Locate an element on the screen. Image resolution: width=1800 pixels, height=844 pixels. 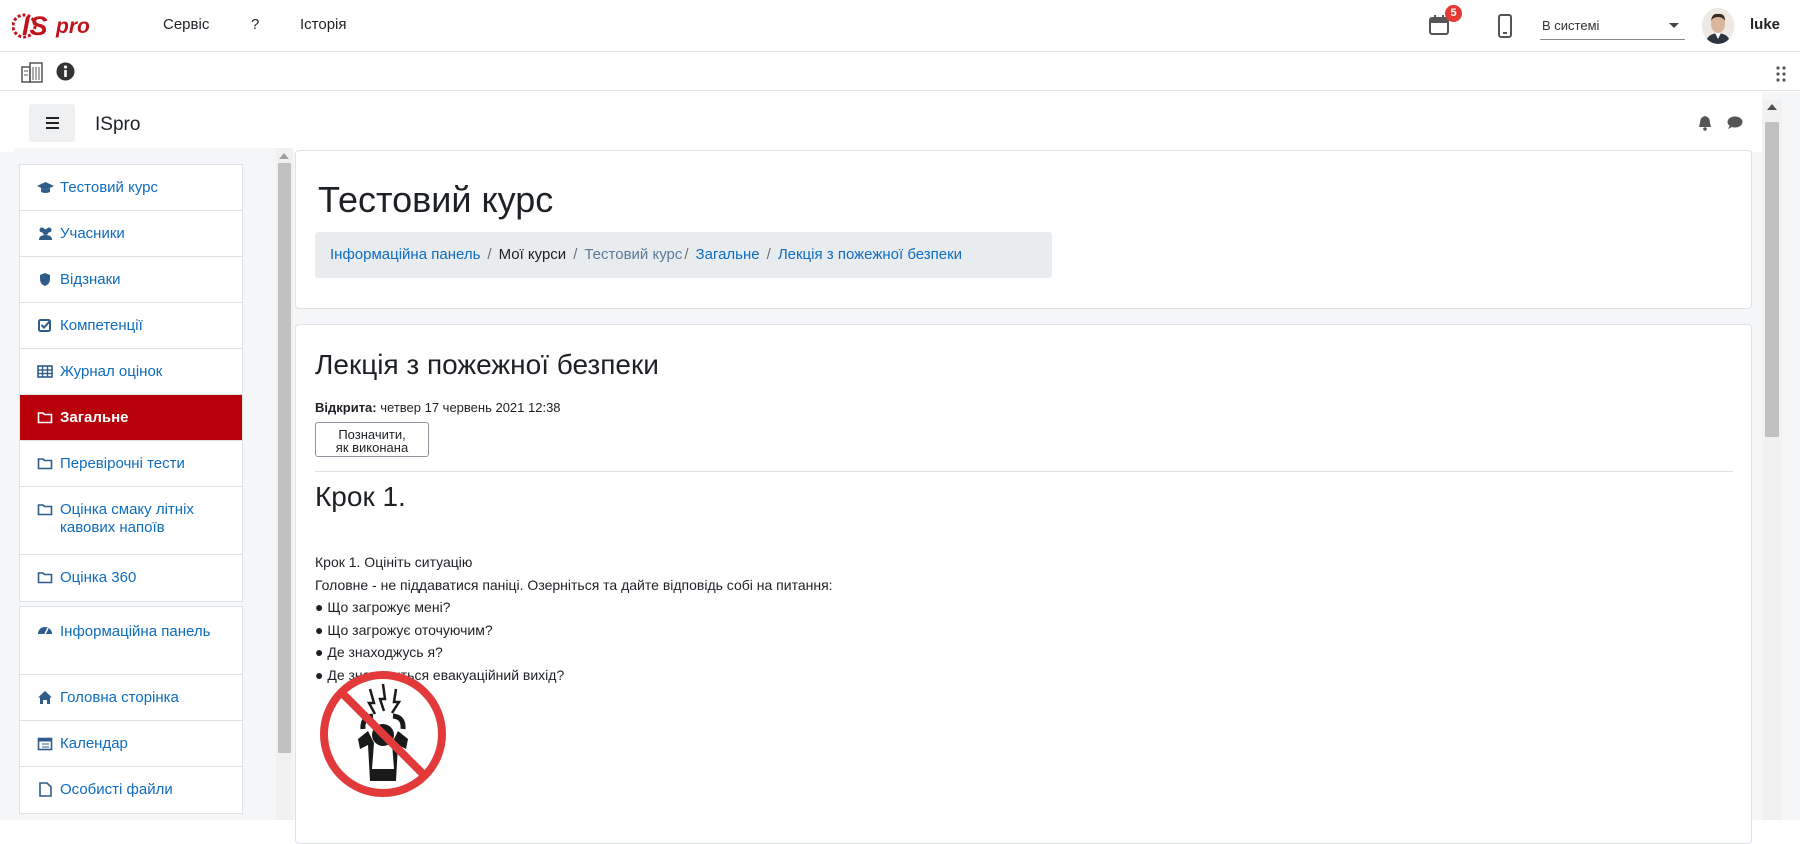
sidebar-item-general: Загальне is located at coordinates (131, 418).